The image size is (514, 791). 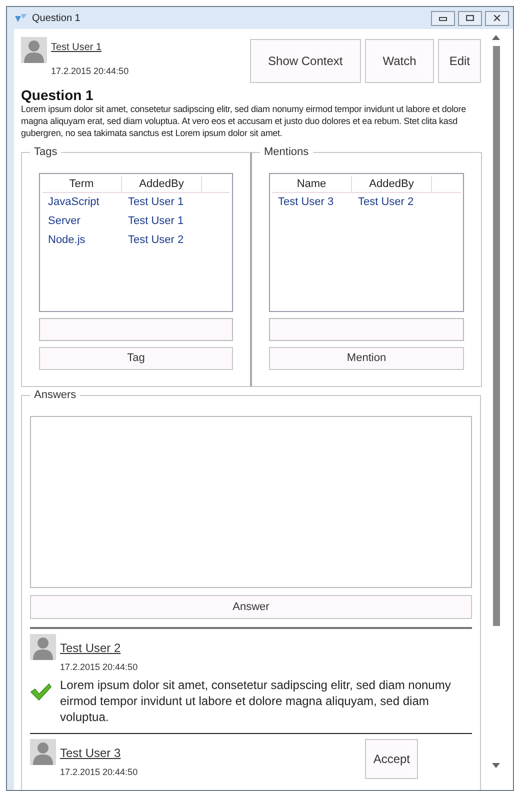 What do you see at coordinates (73, 202) in the screenshot?
I see `table-cell-text: JavaScript` at bounding box center [73, 202].